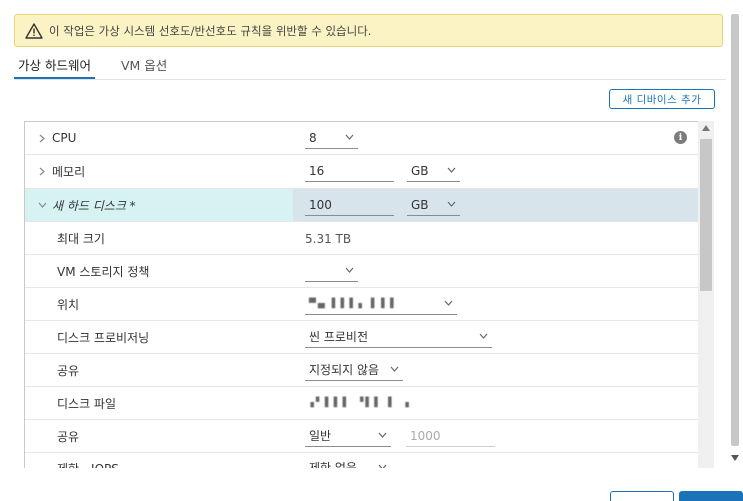  I want to click on max-size-label: 최대 크기, so click(81, 238).